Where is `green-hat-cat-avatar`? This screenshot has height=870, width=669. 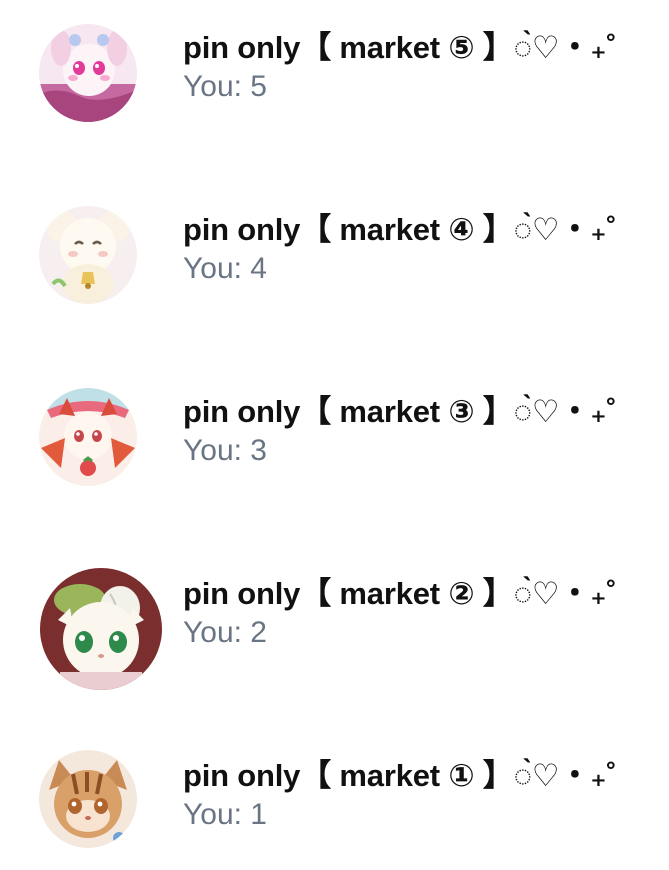
green-hat-cat-avatar is located at coordinates (101, 629).